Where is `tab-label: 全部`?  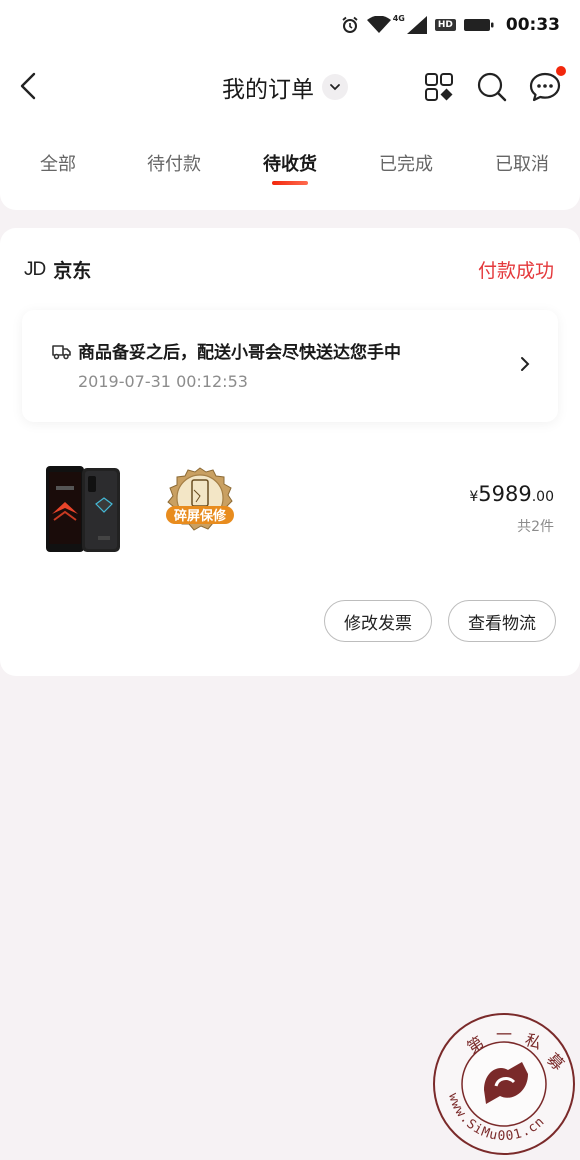 tab-label: 全部 is located at coordinates (58, 164).